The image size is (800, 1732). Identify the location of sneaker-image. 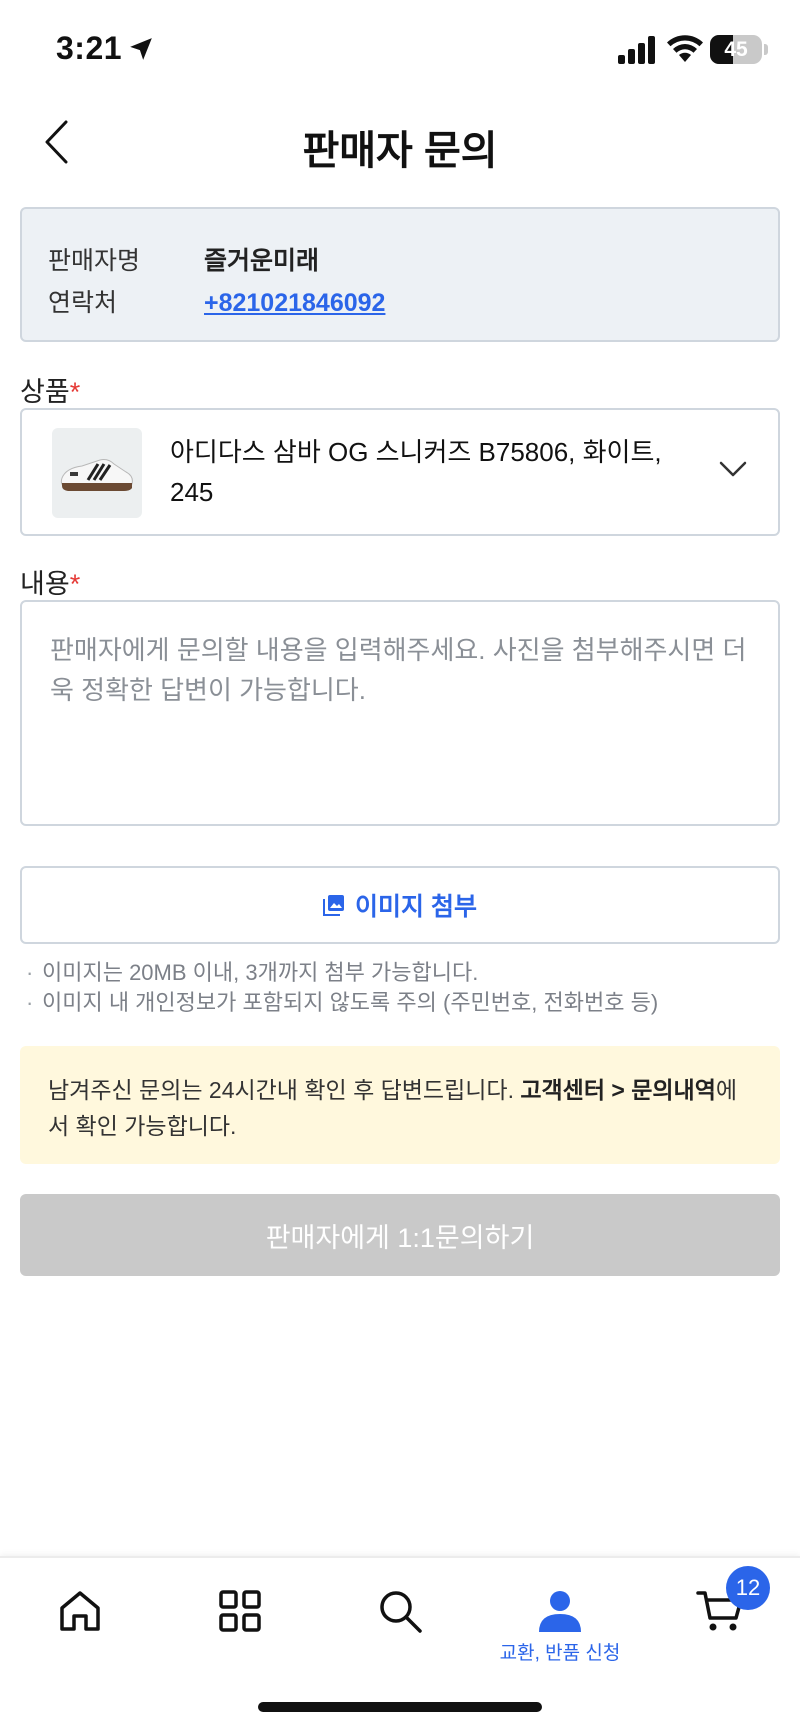
(96, 475).